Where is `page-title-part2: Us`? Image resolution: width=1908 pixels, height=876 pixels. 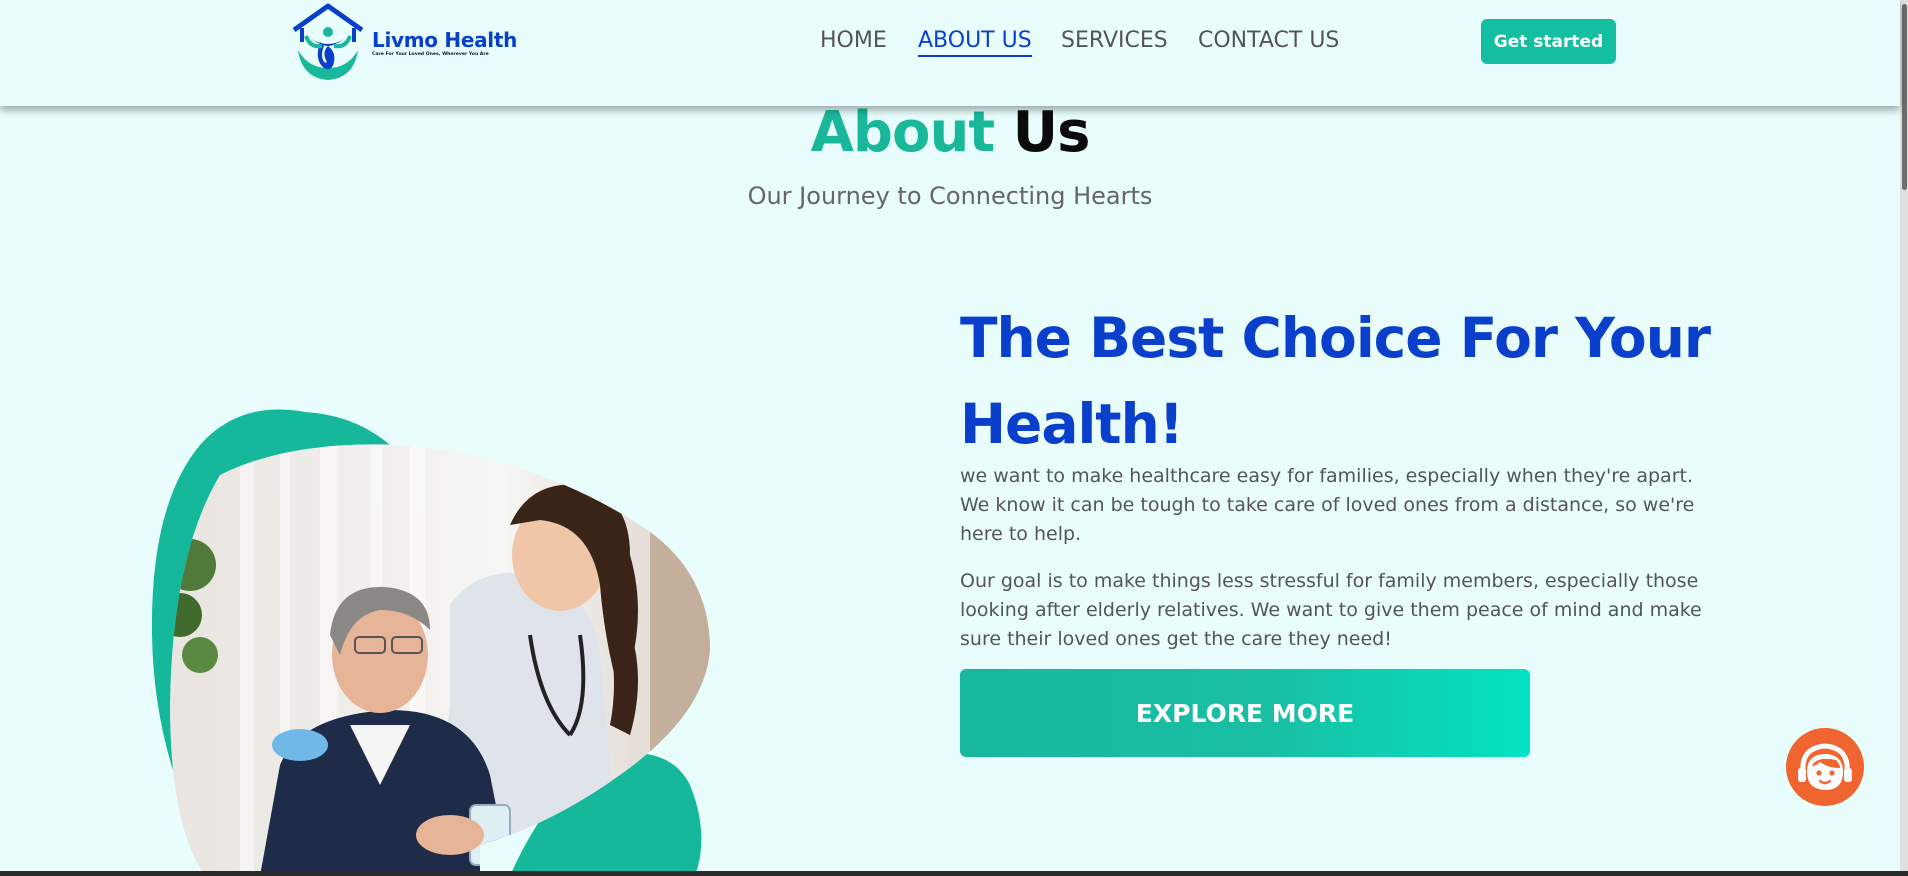 page-title-part2: Us is located at coordinates (1051, 132).